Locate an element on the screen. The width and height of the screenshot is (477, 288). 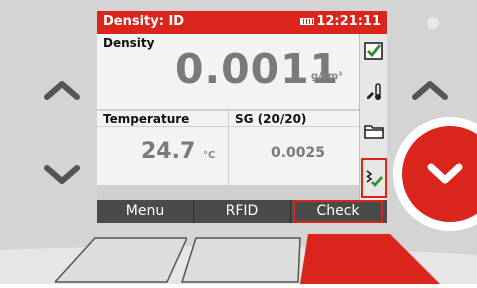
nav-down-right-button is located at coordinates (433, 174).